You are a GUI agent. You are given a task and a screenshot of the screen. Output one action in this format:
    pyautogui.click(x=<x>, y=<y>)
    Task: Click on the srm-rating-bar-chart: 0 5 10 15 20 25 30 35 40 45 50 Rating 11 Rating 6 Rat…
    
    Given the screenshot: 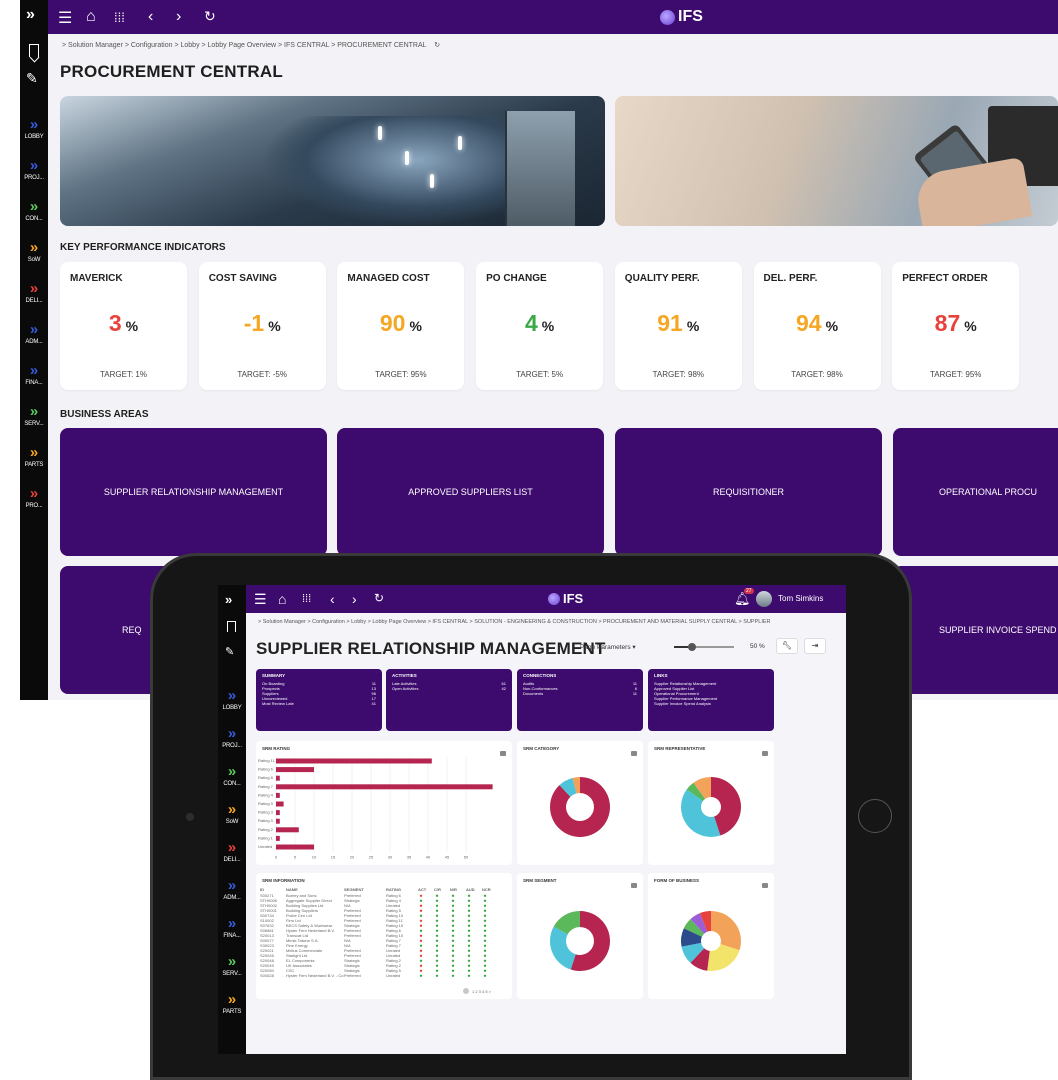 What is the action you would take?
    pyautogui.click(x=375, y=808)
    